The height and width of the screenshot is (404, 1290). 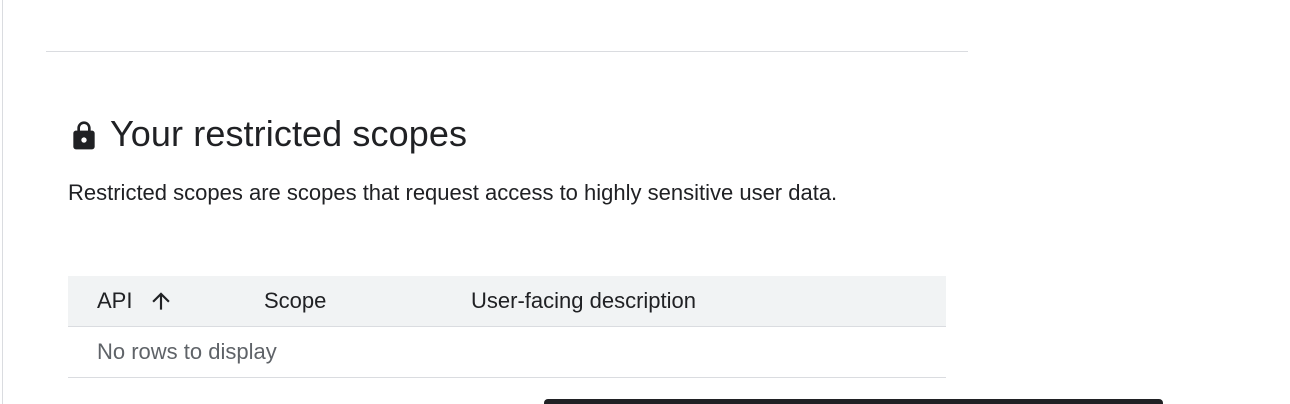 What do you see at coordinates (507, 51) in the screenshot?
I see `section-divider` at bounding box center [507, 51].